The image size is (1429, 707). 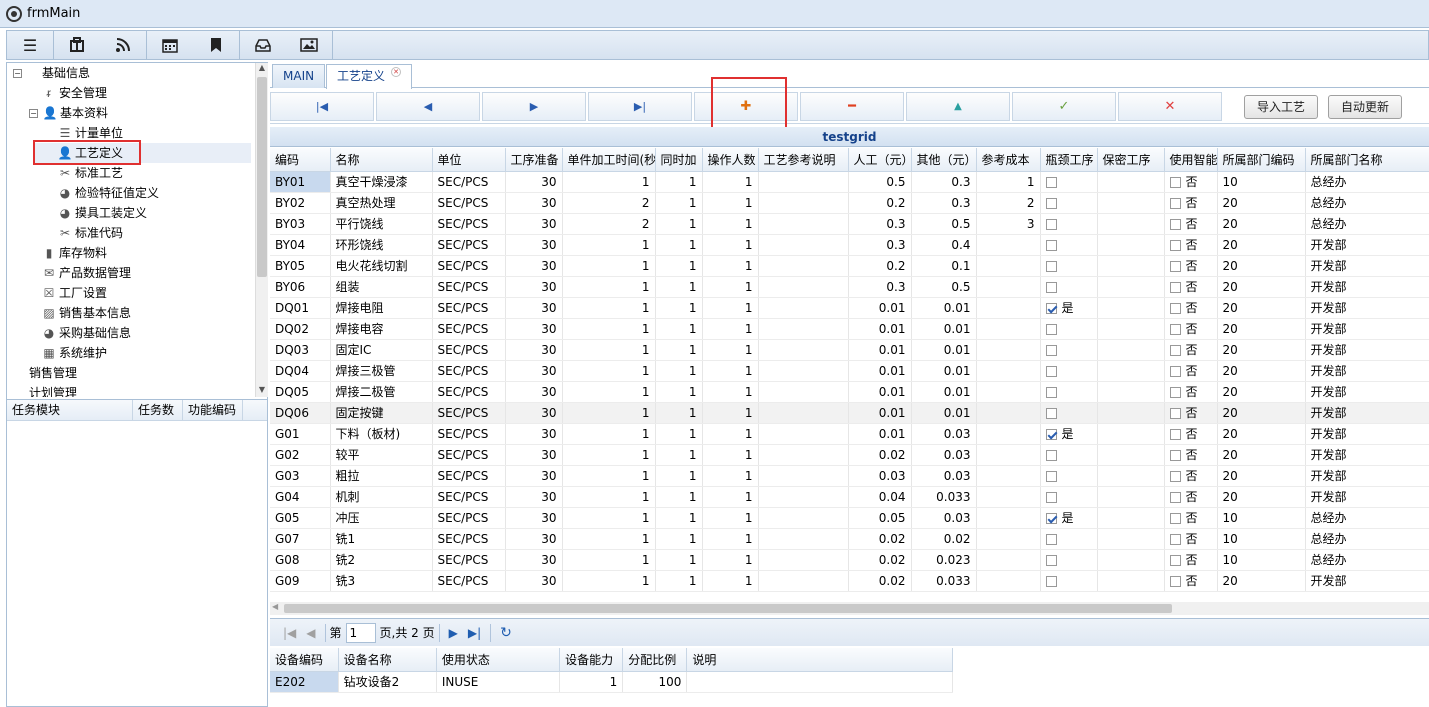 What do you see at coordinates (289, 633) in the screenshot?
I see `first-page-icon: |◀` at bounding box center [289, 633].